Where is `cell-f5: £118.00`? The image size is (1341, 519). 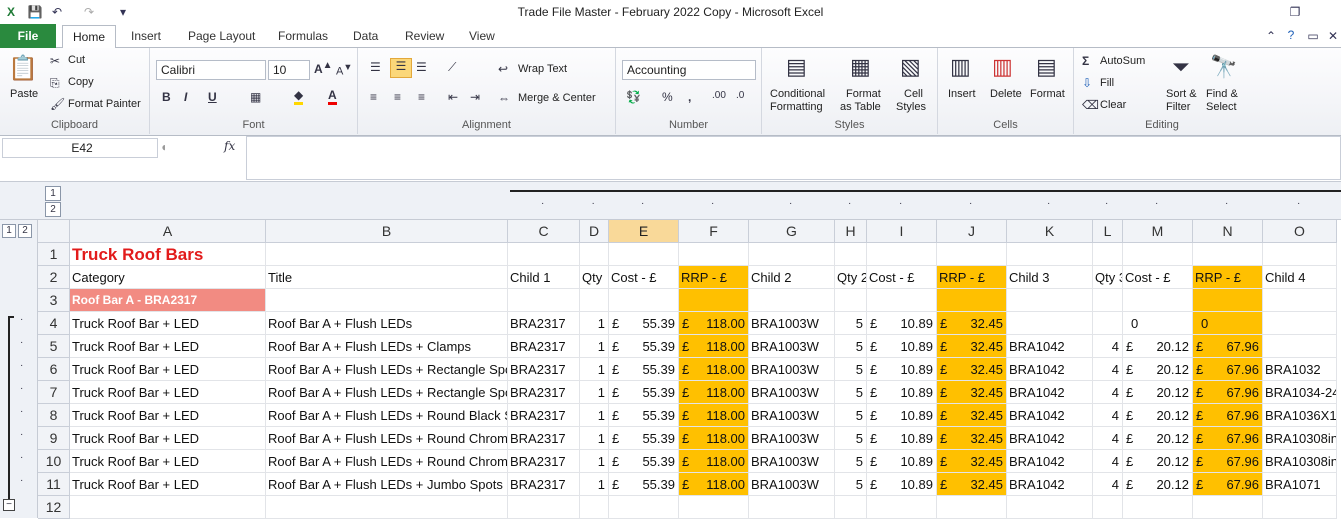 cell-f5: £118.00 is located at coordinates (714, 346).